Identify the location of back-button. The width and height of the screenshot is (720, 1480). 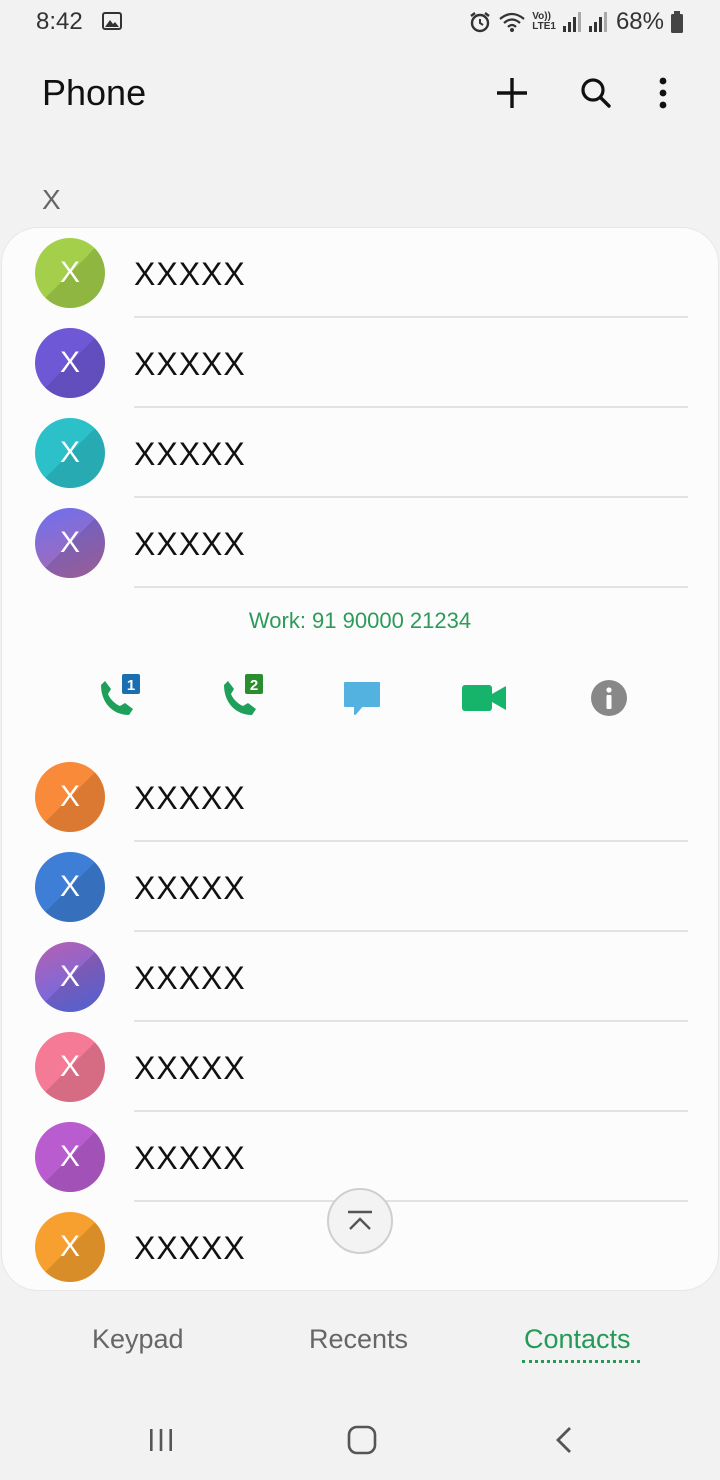
(564, 1440).